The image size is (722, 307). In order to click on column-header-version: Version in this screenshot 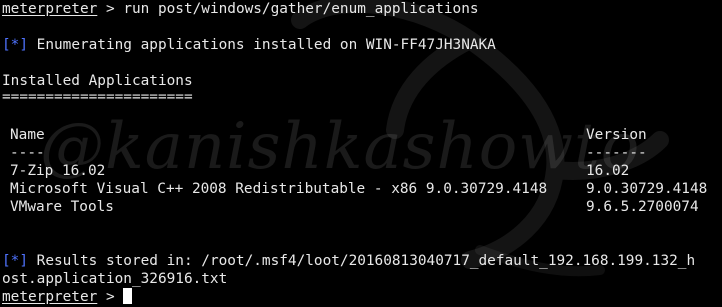, I will do `click(616, 135)`.